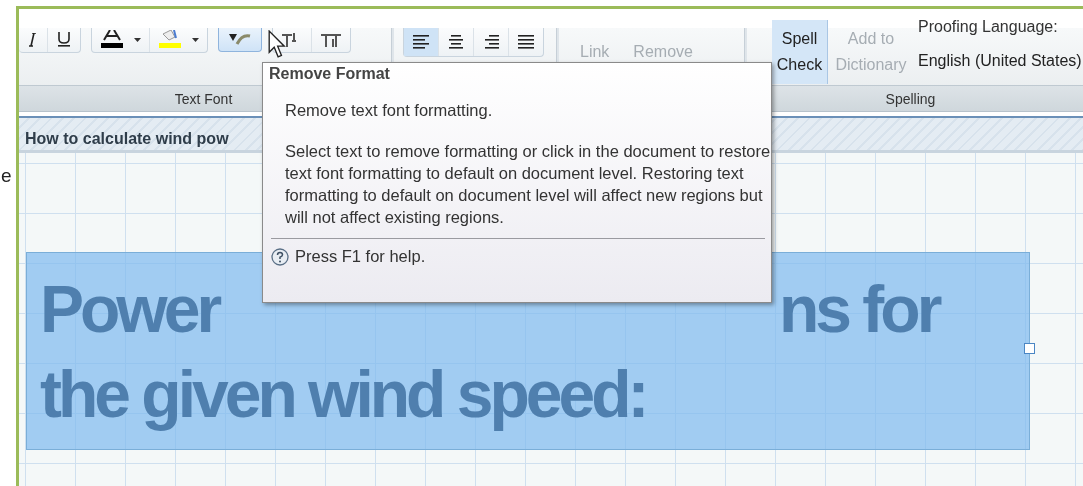  What do you see at coordinates (988, 27) in the screenshot?
I see `language-label: Proofing Language:` at bounding box center [988, 27].